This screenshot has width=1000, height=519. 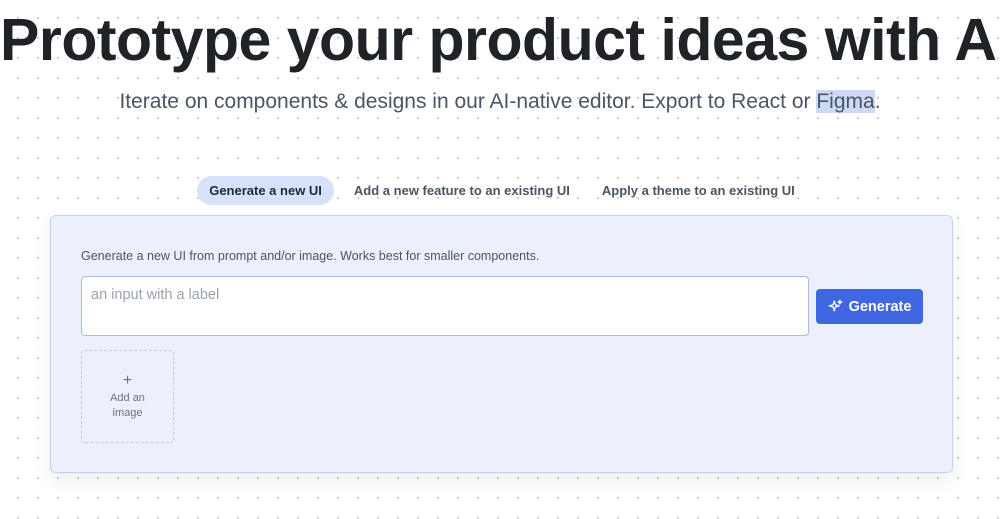 I want to click on subtitle-period: ., so click(x=877, y=101).